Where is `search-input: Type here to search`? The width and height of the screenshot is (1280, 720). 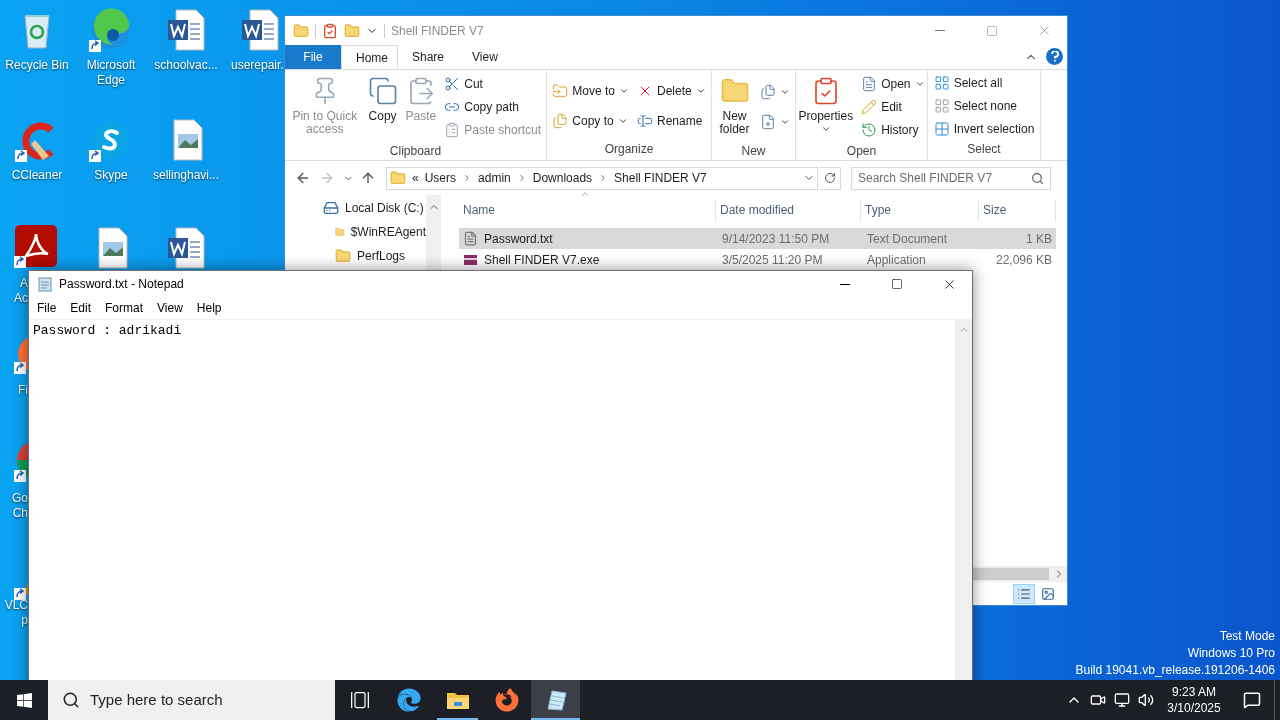 search-input: Type here to search is located at coordinates (212, 700).